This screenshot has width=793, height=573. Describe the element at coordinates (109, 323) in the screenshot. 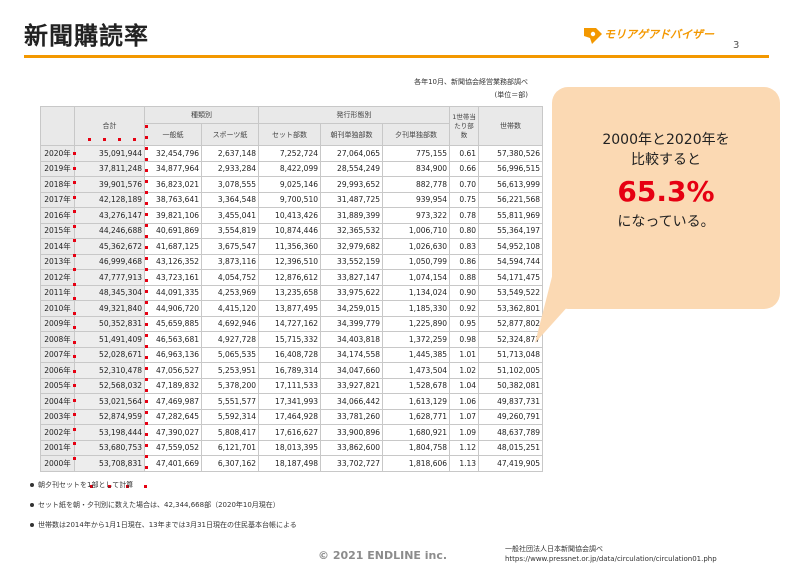

I see `table-cell: 50,352,831` at that location.